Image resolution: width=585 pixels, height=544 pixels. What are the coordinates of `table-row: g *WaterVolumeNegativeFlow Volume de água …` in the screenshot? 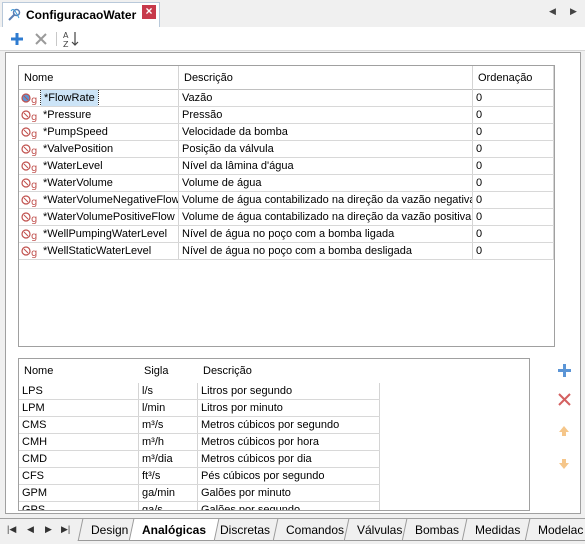 It's located at (286, 200).